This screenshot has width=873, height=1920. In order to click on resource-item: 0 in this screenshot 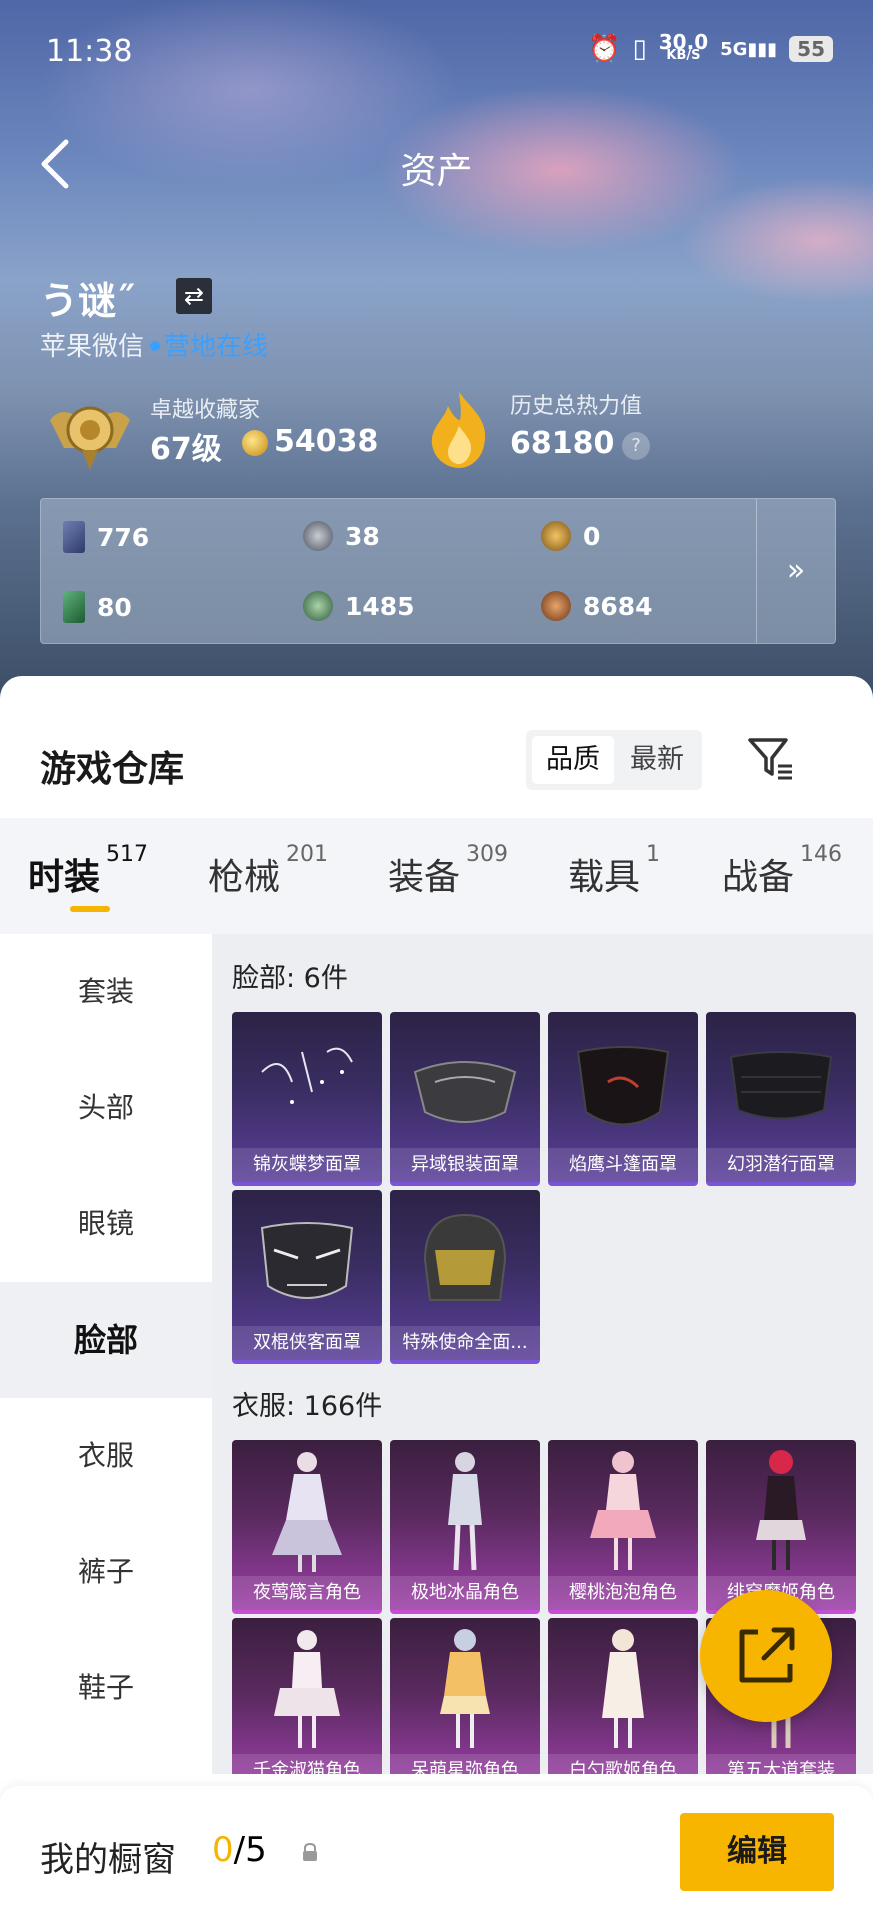, I will do `click(570, 536)`.